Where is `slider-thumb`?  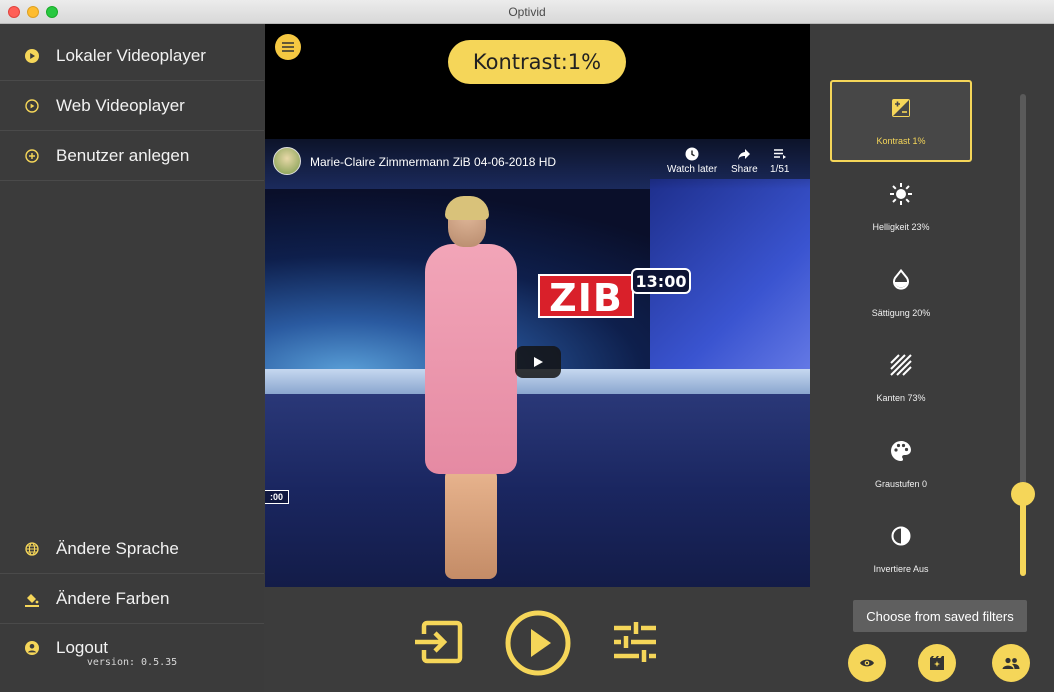
slider-thumb is located at coordinates (1023, 494).